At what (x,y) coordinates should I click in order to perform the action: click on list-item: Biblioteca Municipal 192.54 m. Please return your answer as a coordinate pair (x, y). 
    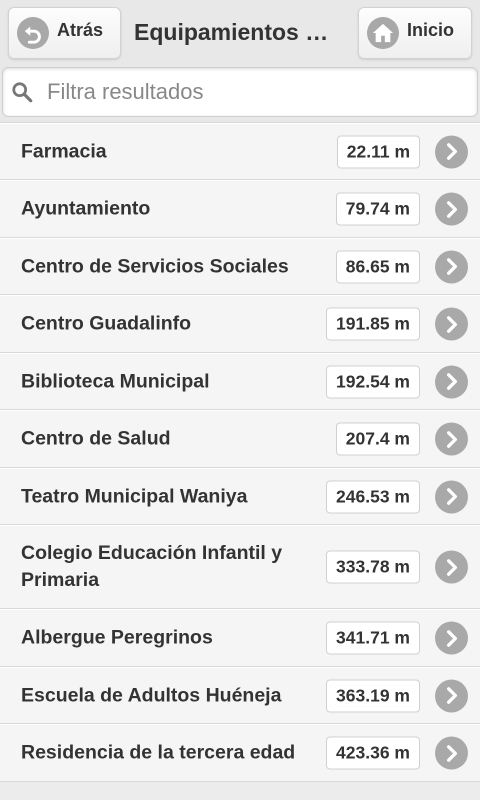
    Looking at the image, I should click on (240, 381).